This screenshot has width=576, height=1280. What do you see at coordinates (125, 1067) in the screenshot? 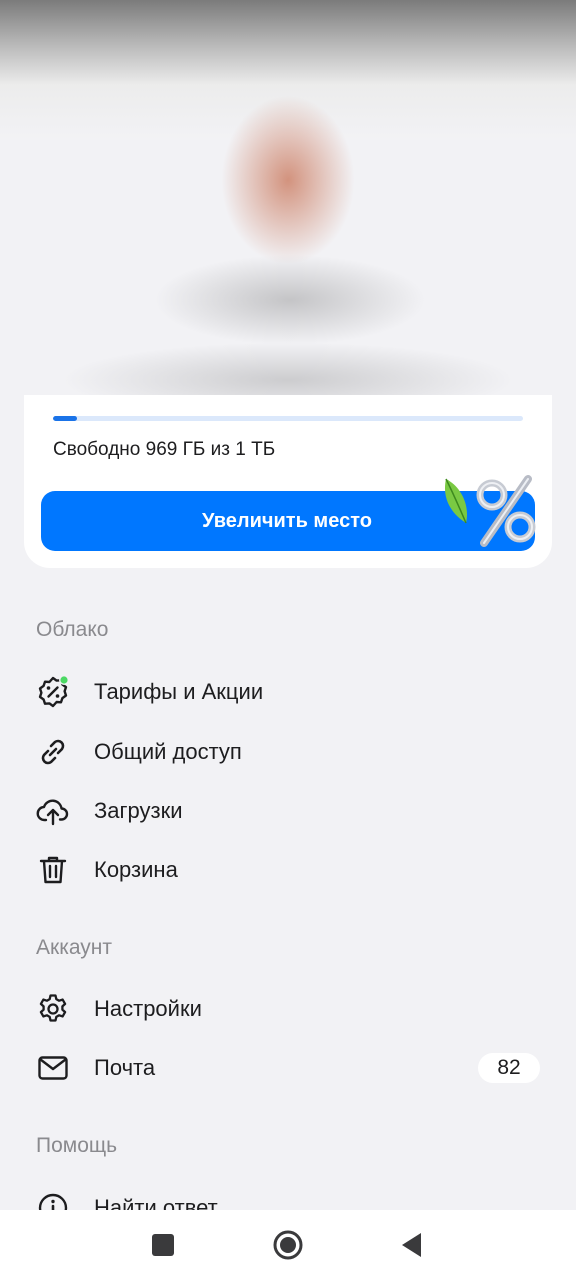
I see `menu-label-mail: Почта` at bounding box center [125, 1067].